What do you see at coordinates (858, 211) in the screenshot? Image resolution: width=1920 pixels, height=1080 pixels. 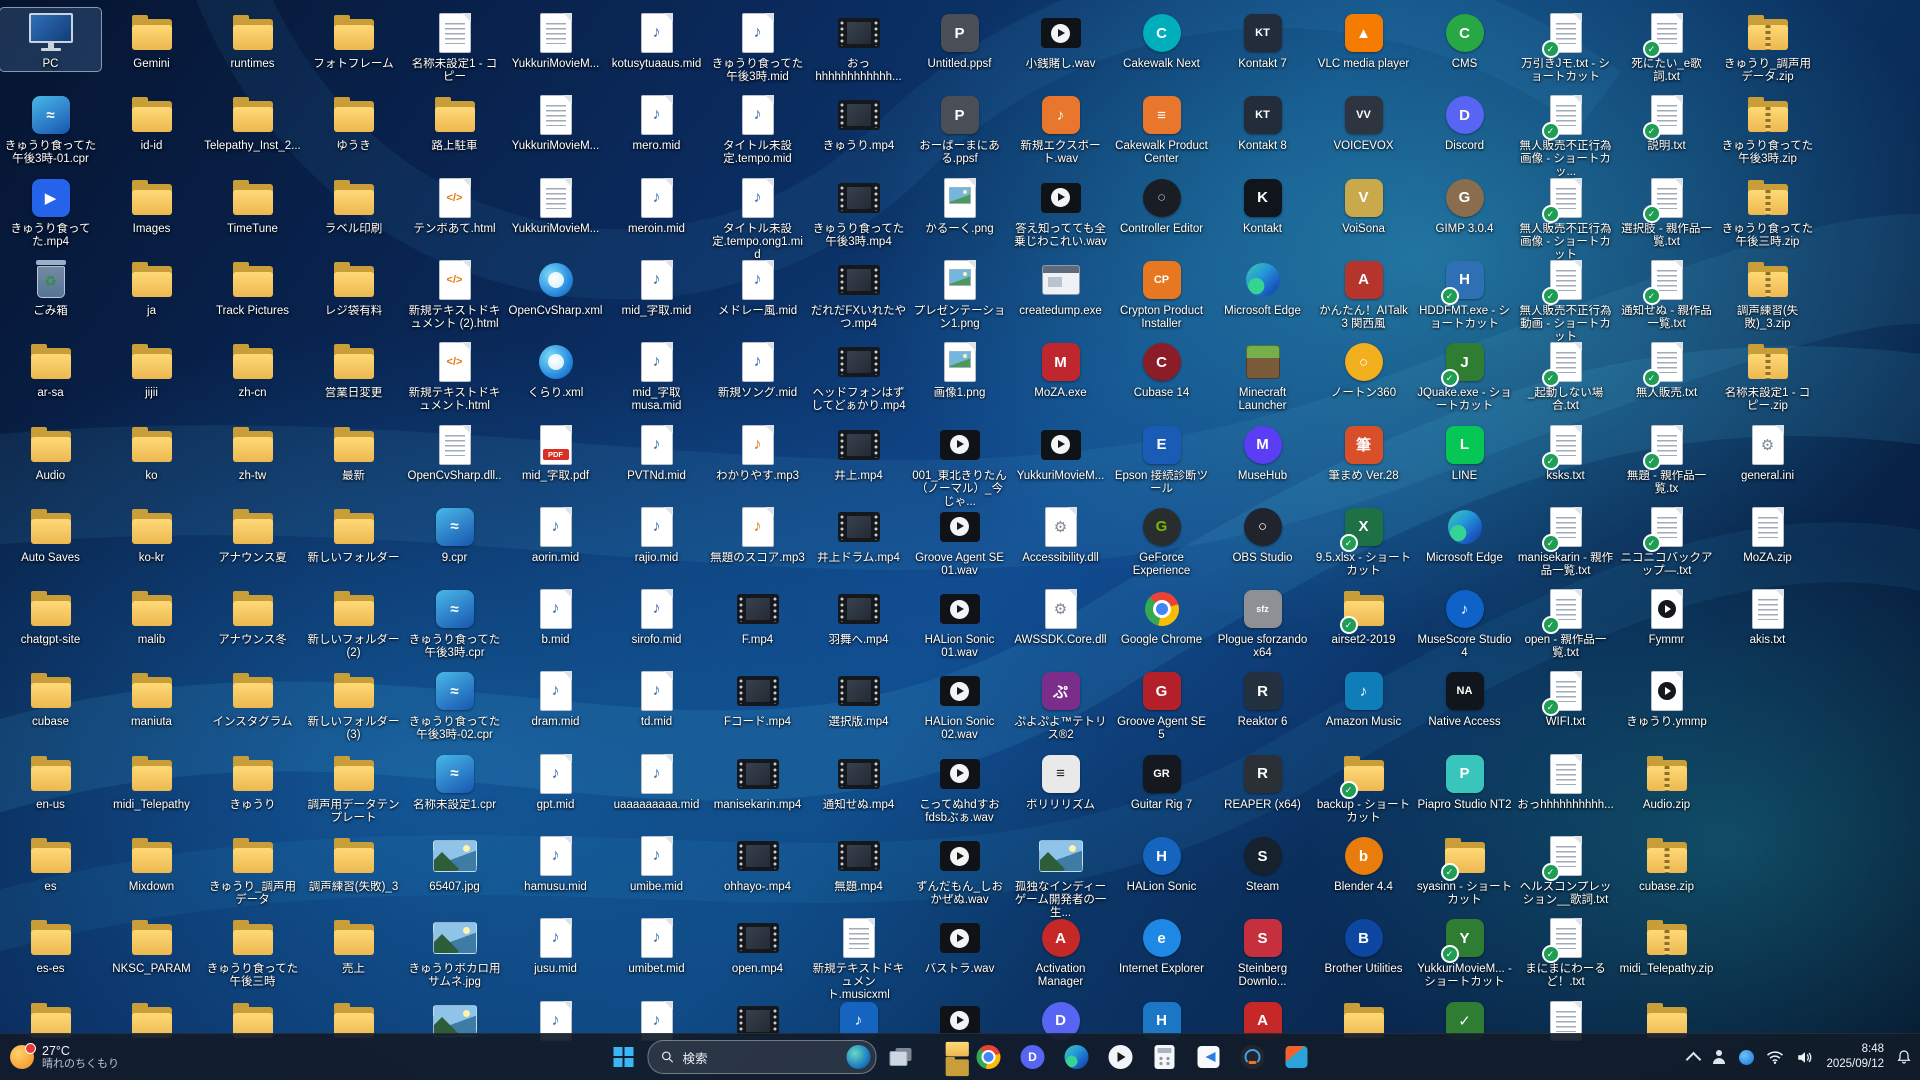 I see `desktop-icon: きゅうり食ってた午後3時.mp4` at bounding box center [858, 211].